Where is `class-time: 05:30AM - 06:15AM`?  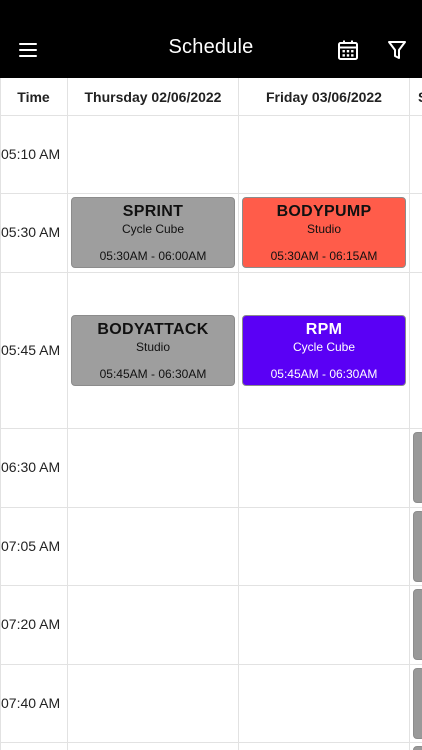 class-time: 05:30AM - 06:15AM is located at coordinates (324, 256).